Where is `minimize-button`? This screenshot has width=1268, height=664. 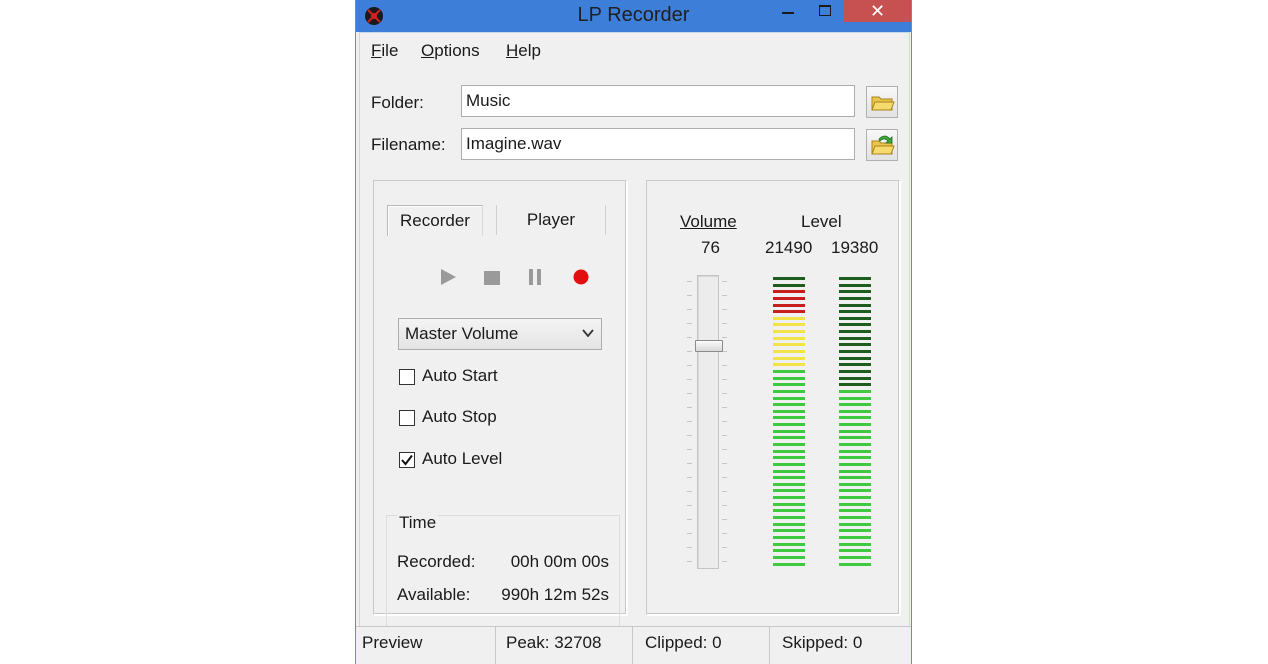 minimize-button is located at coordinates (788, 11).